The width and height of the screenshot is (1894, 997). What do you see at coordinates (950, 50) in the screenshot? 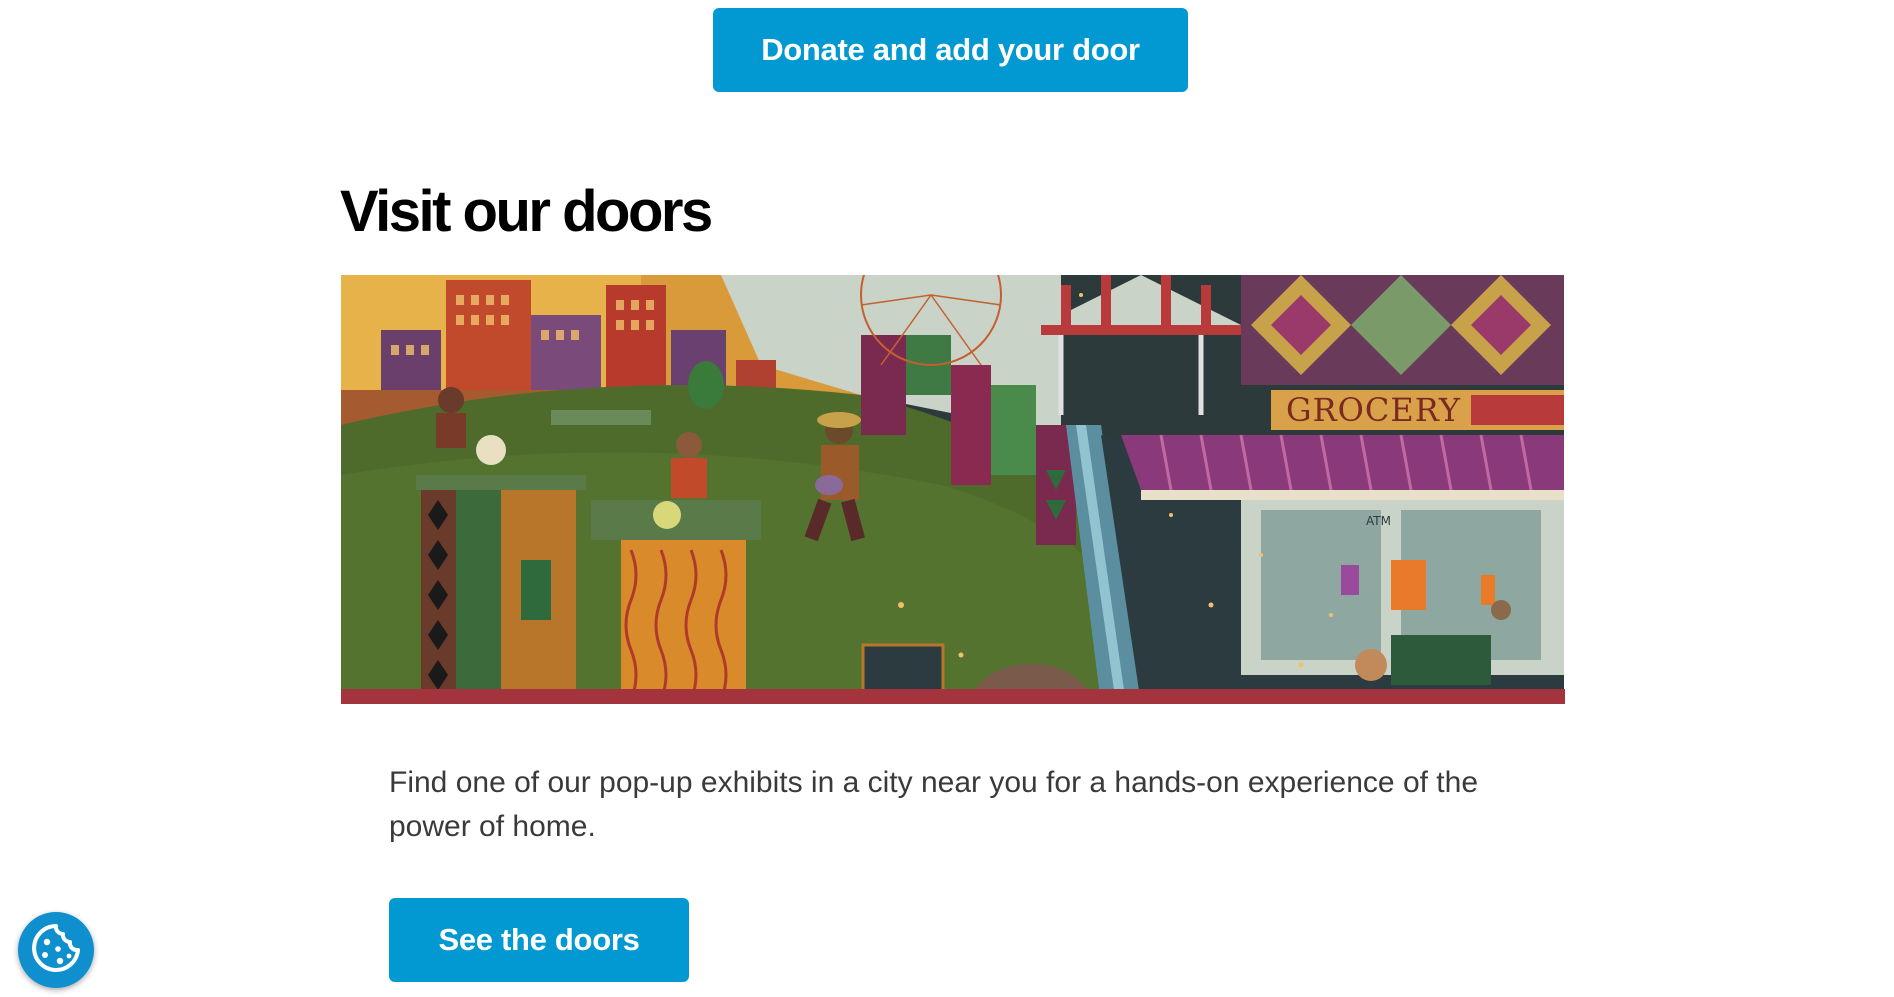
I see `donate-add-door-button: Donate and add your door` at bounding box center [950, 50].